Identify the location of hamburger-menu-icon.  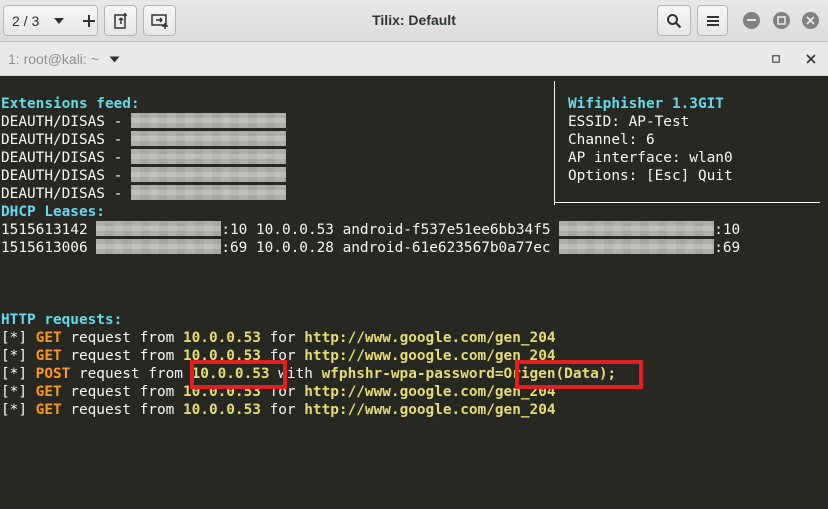
(712, 20).